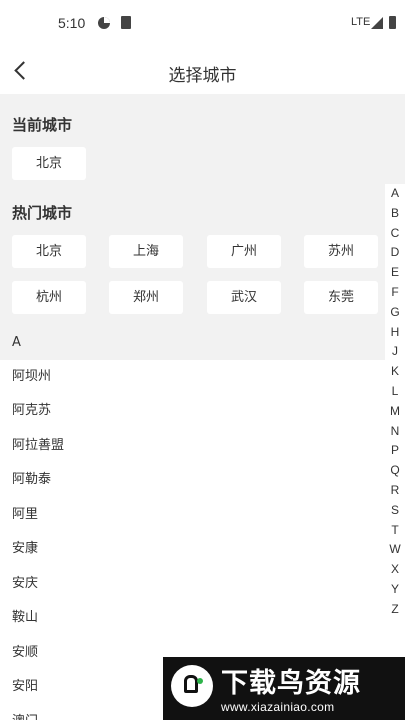 The width and height of the screenshot is (405, 720). Describe the element at coordinates (291, 683) in the screenshot. I see `watermark-title: 下载鸟资源` at that location.